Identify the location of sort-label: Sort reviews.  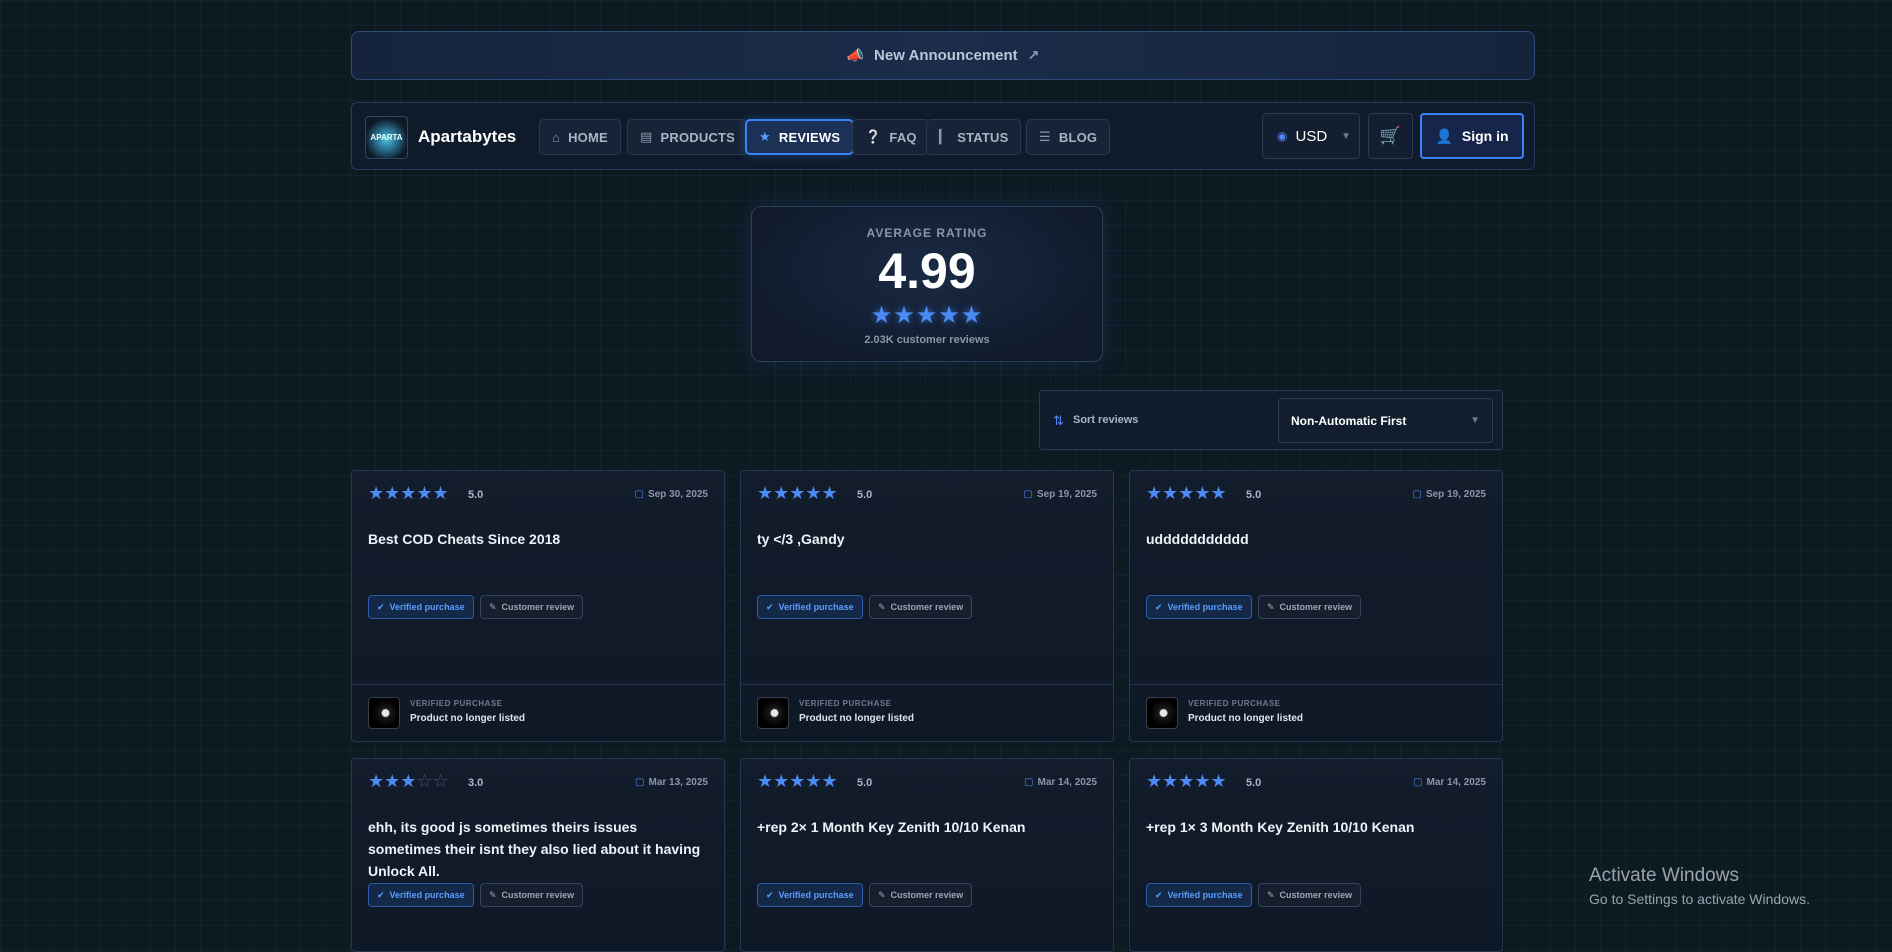
(1106, 420).